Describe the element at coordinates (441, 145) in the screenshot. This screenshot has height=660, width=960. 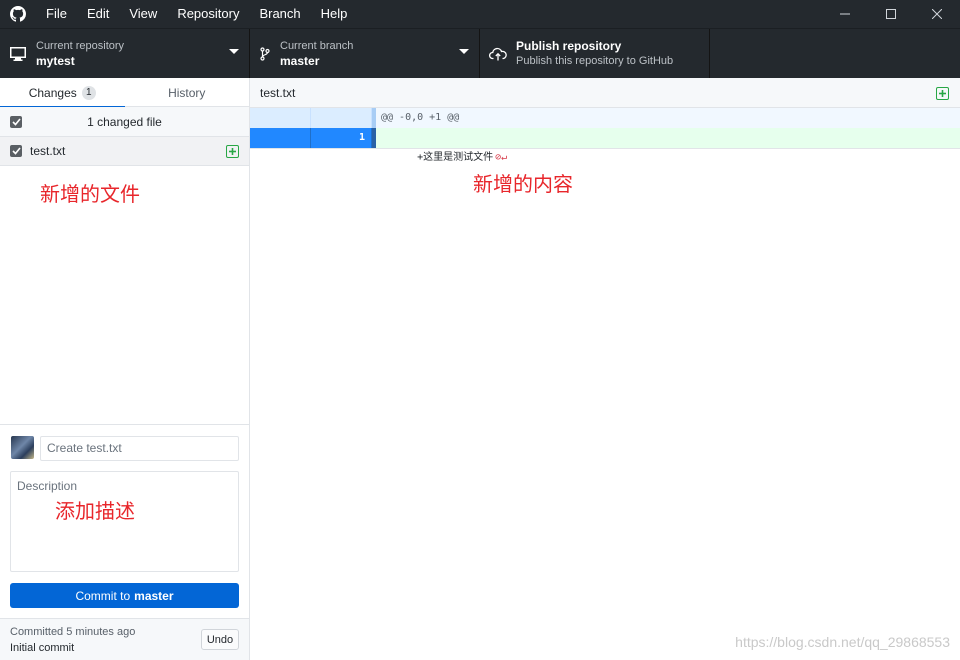
I see `added-line-content: +这里是测试文件 ⊘↵` at that location.